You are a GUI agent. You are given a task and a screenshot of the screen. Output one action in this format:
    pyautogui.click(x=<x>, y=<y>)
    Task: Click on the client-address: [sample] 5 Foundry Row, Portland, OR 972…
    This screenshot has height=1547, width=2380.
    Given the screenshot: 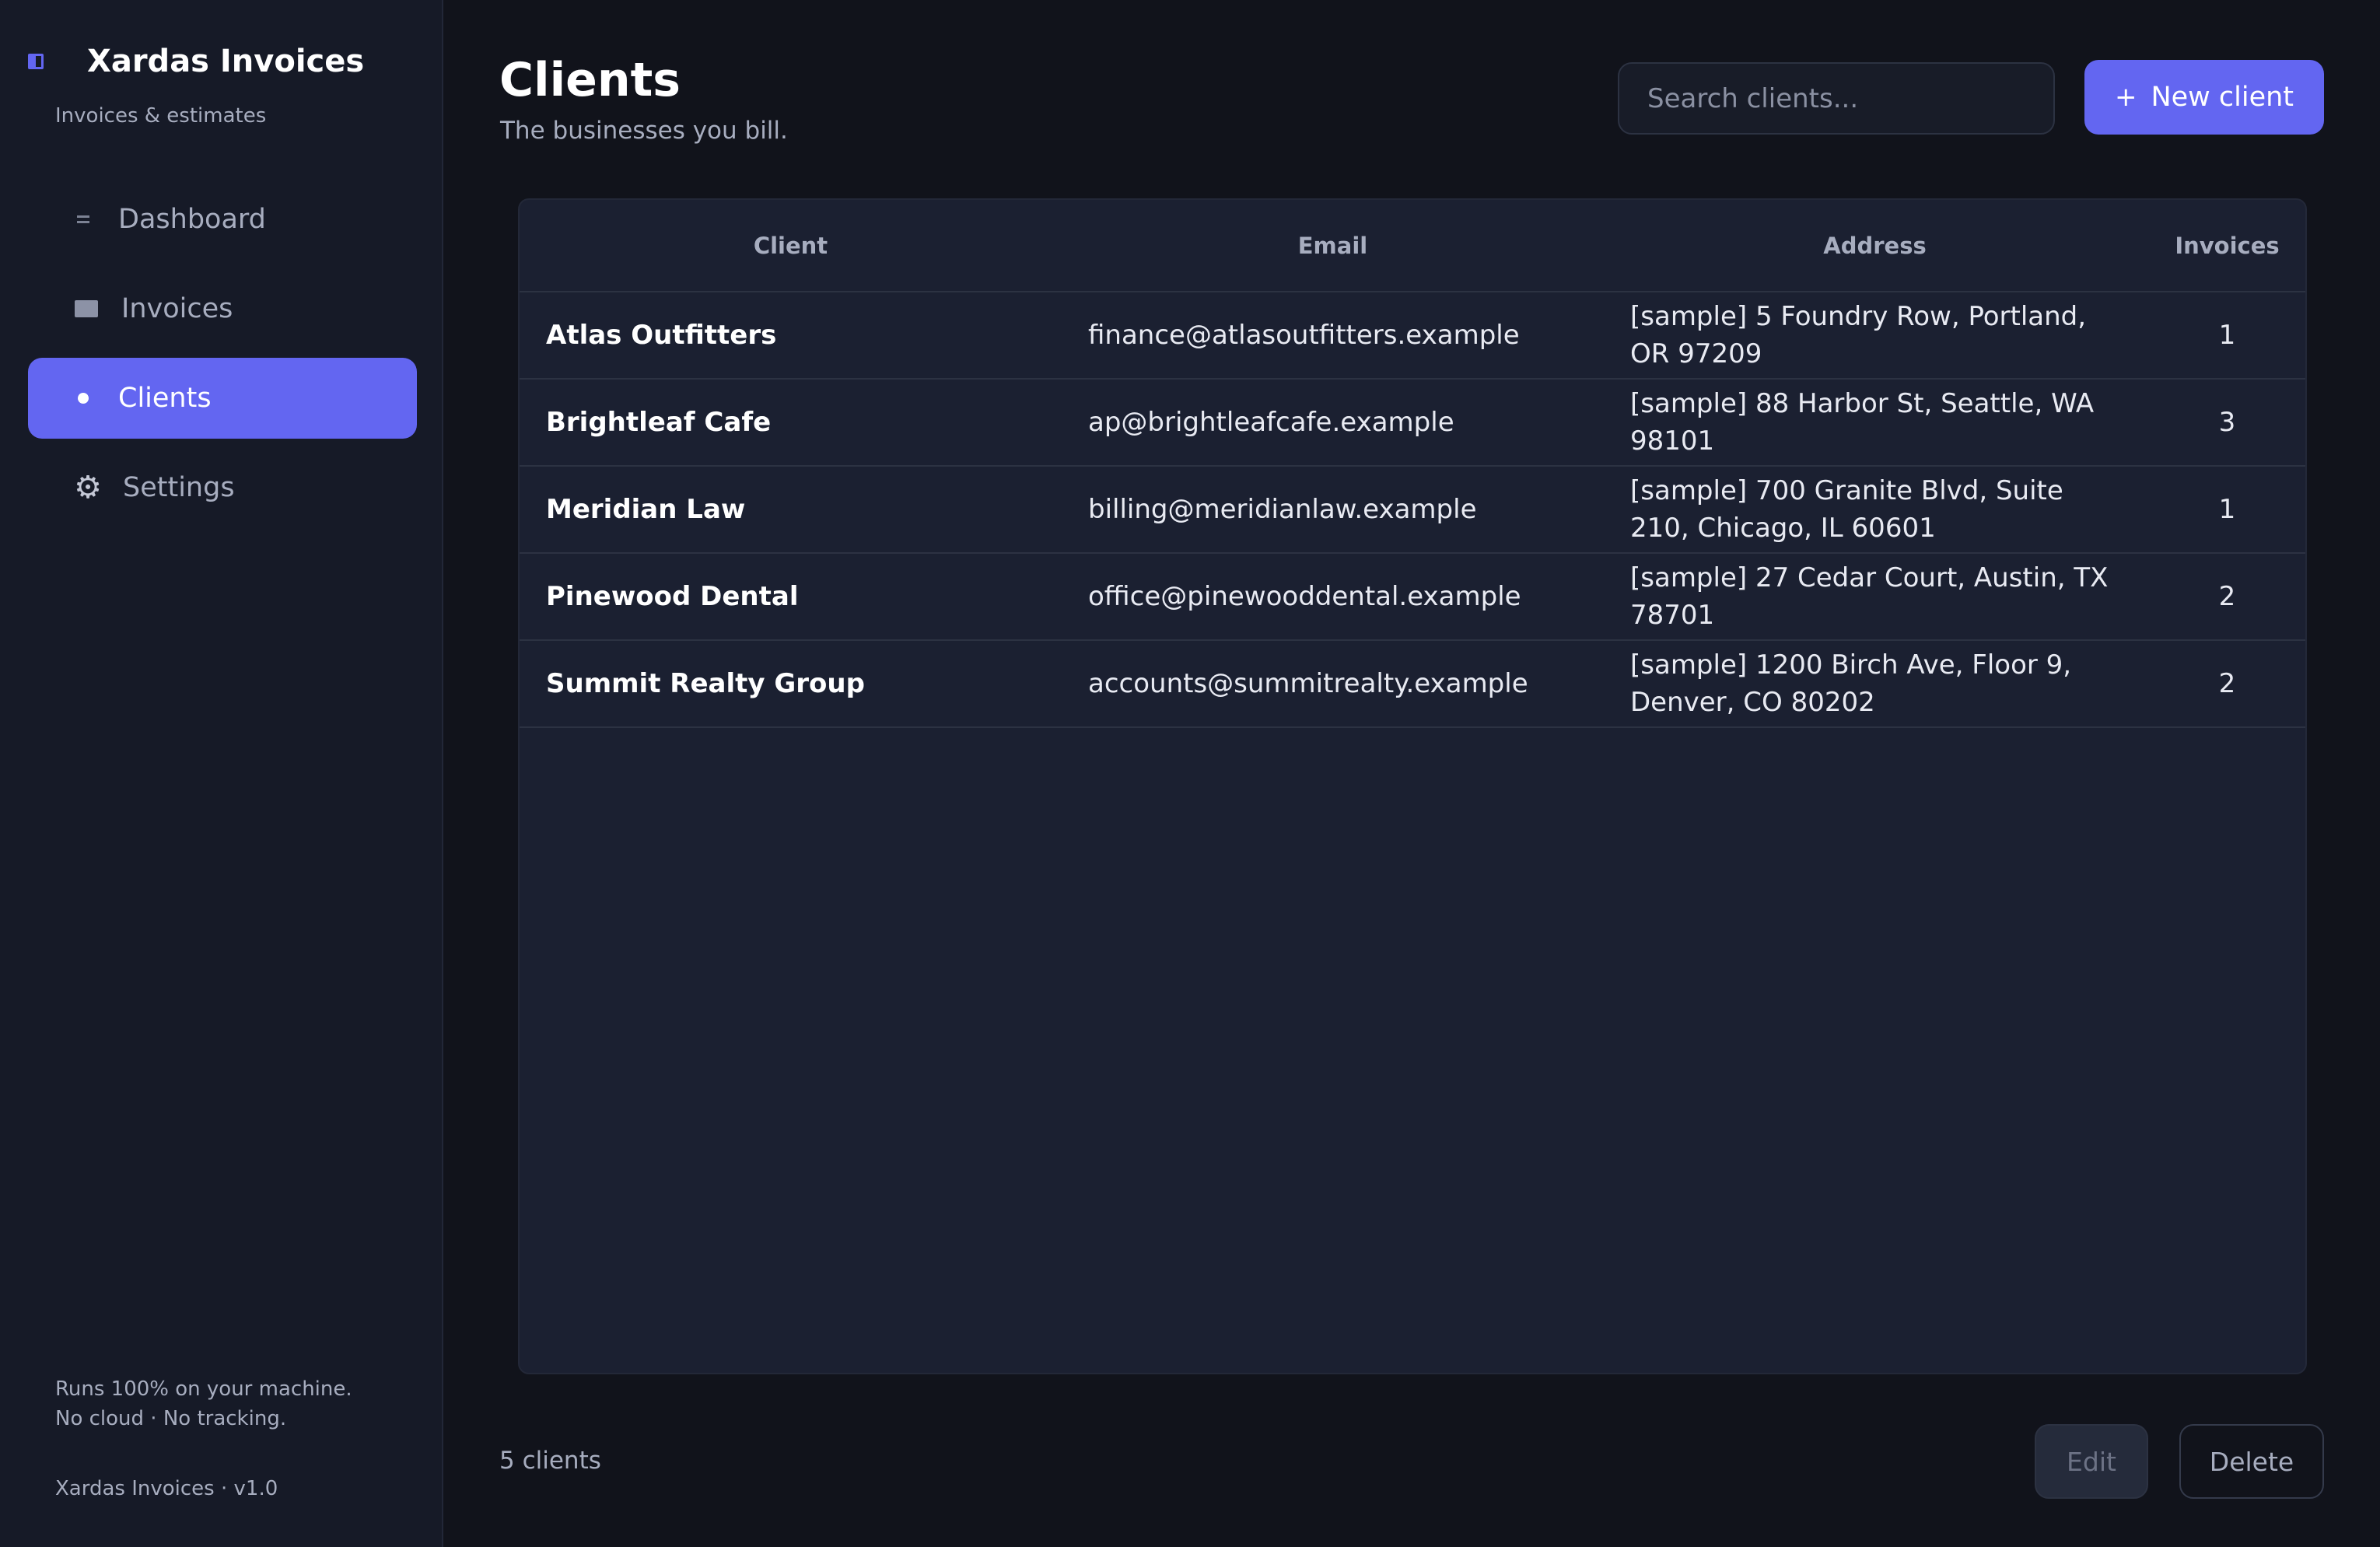 What is the action you would take?
    pyautogui.click(x=1858, y=335)
    